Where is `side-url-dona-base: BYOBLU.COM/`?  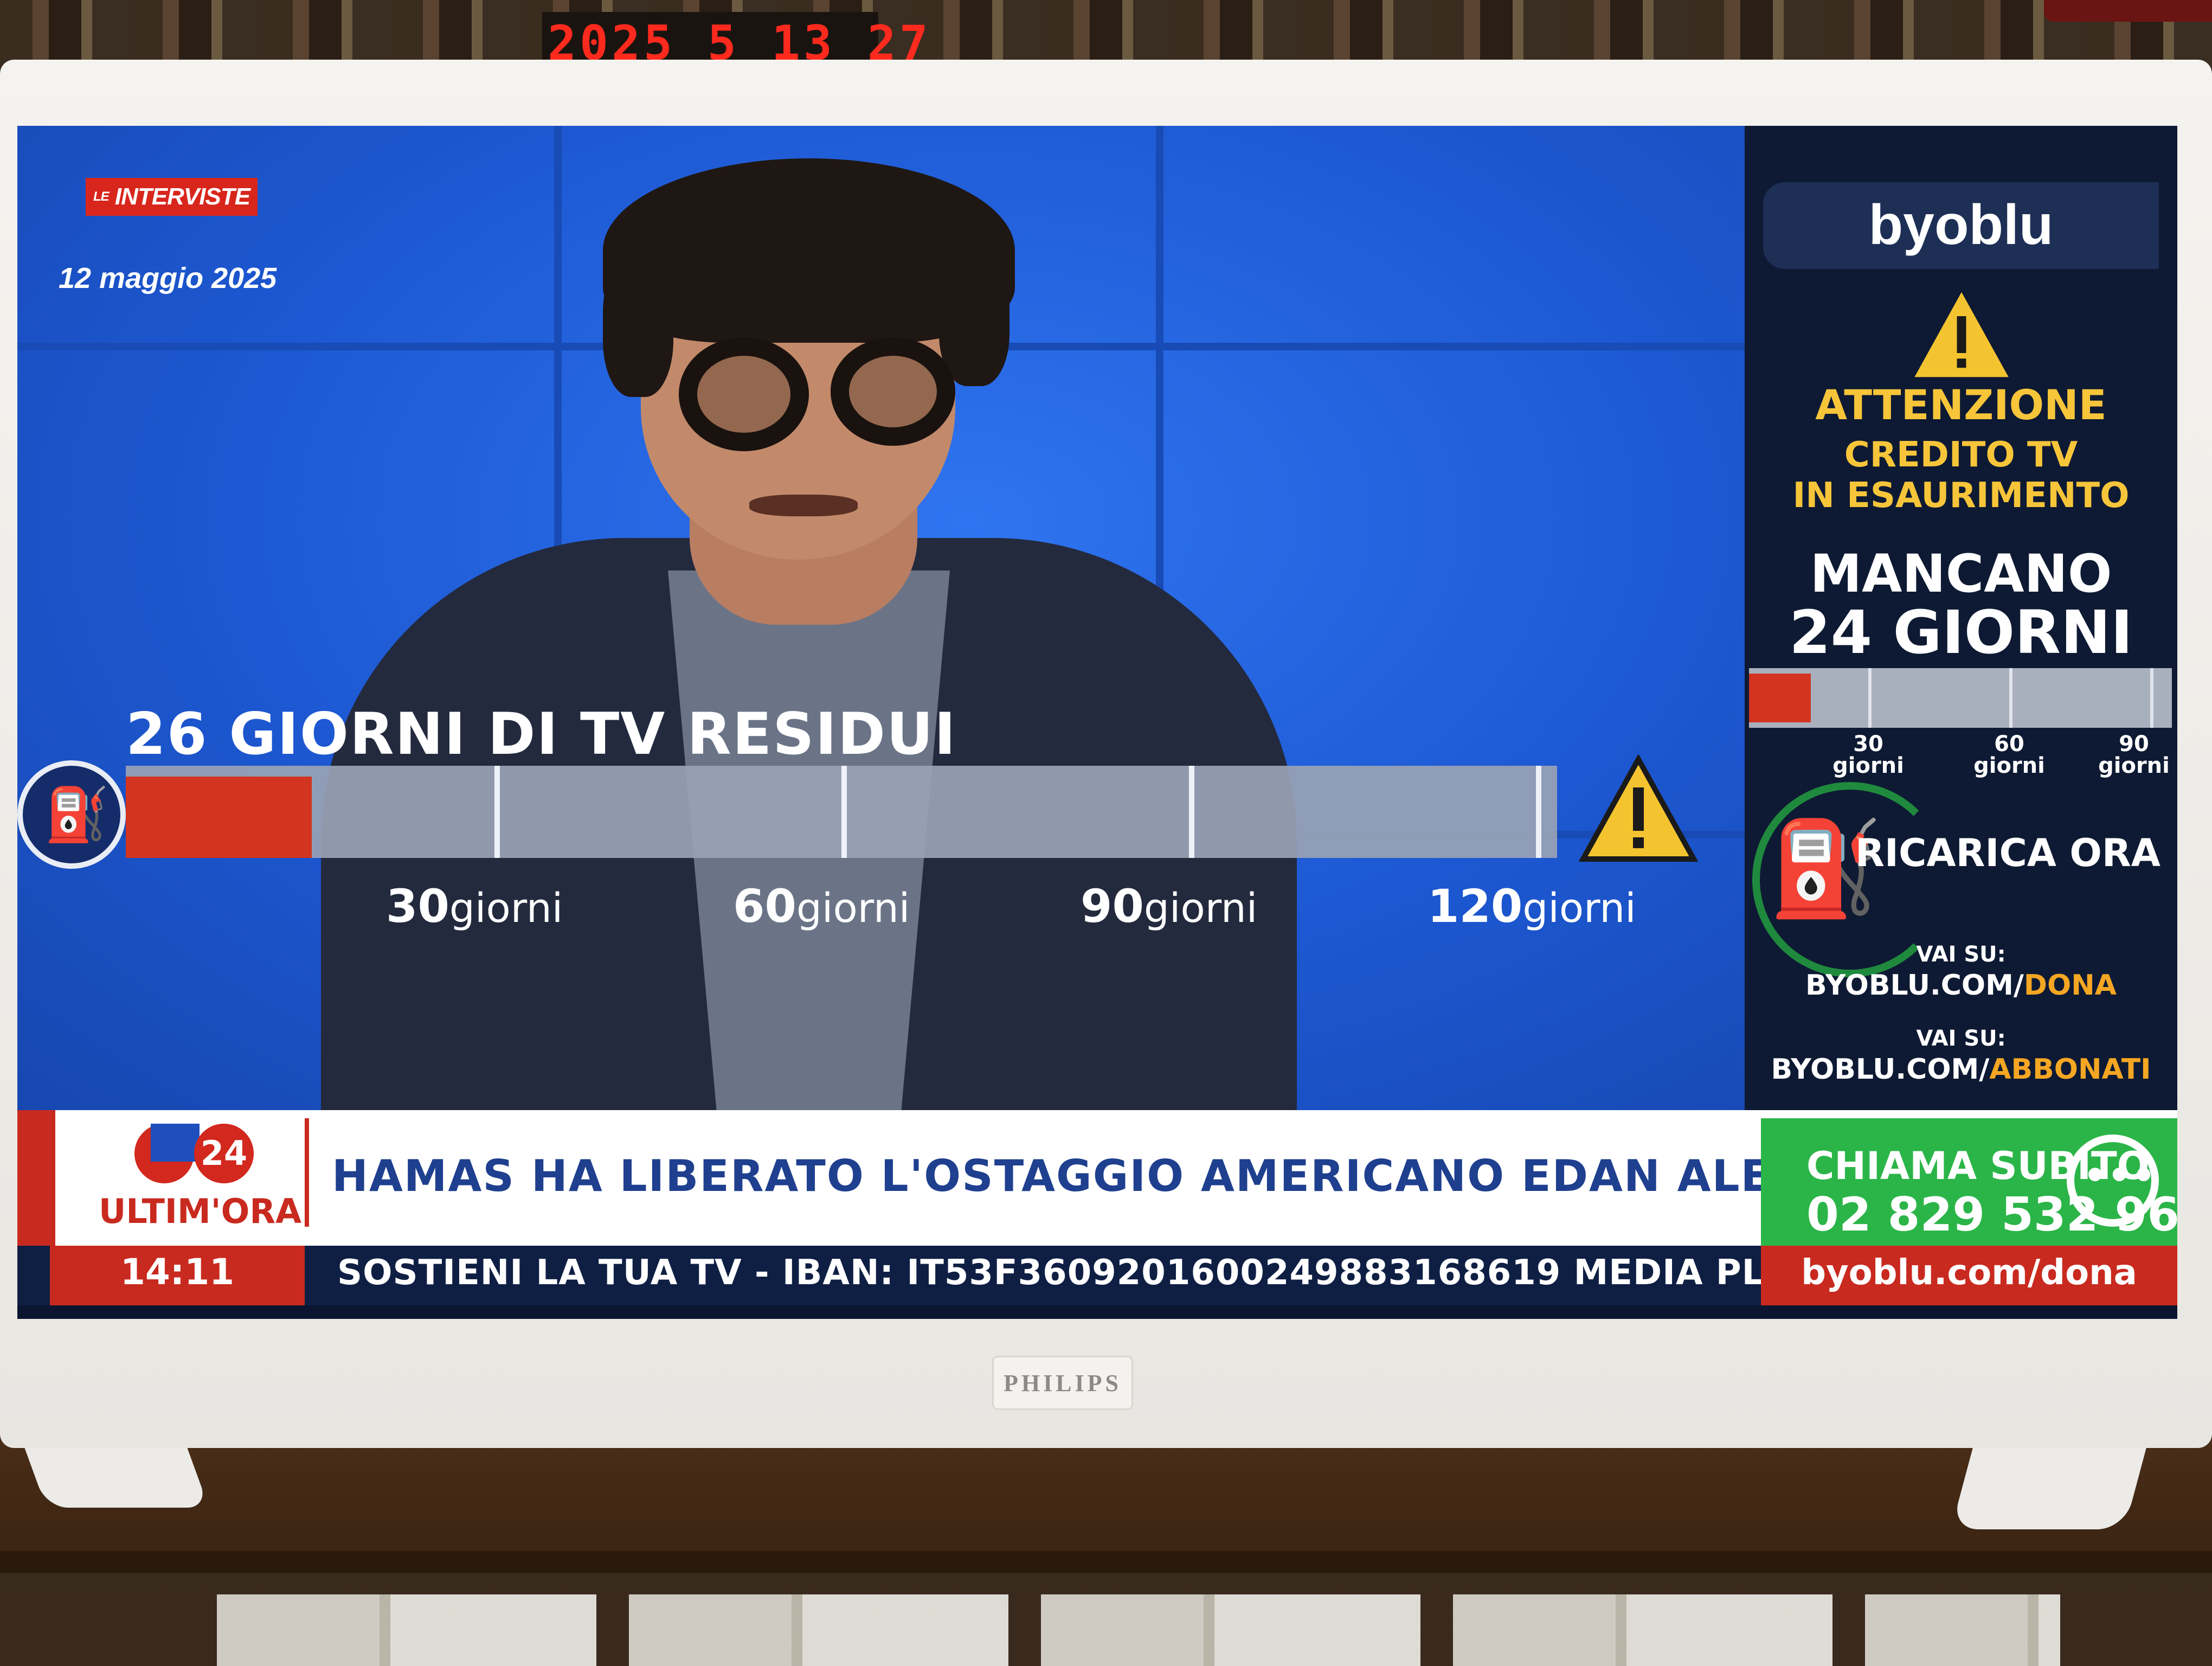 side-url-dona-base: BYOBLU.COM/ is located at coordinates (1914, 986).